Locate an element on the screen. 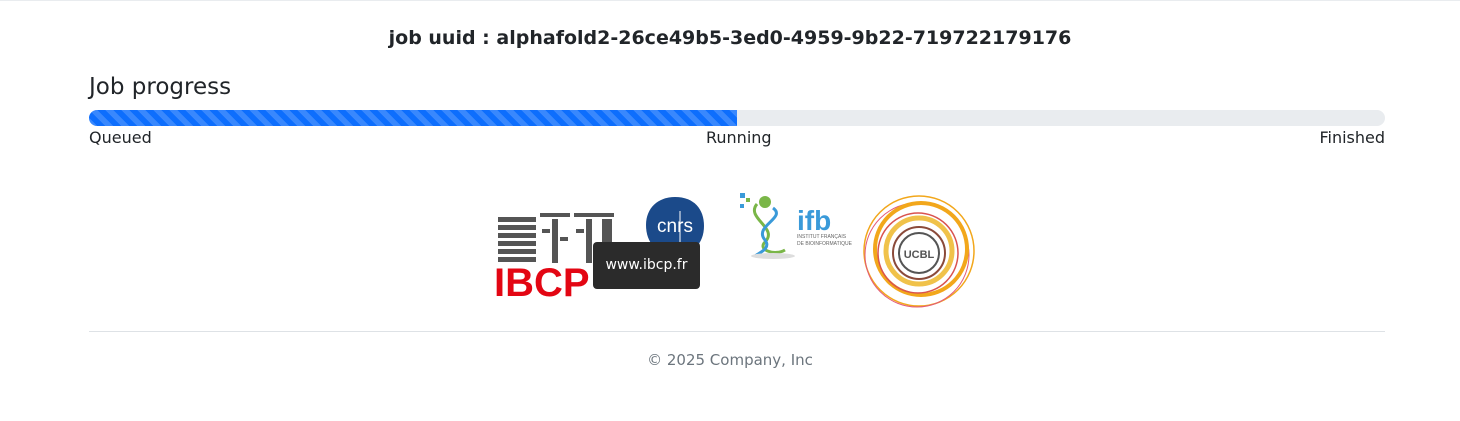  ucbl-rings-icon: UCBL is located at coordinates (919, 251).